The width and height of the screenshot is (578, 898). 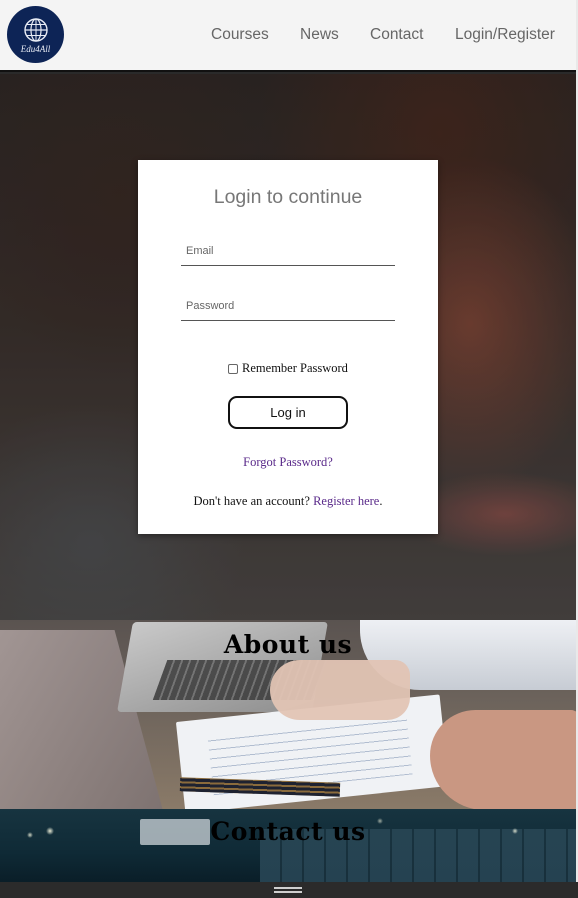 What do you see at coordinates (319, 35) in the screenshot?
I see `nav-item-news: News` at bounding box center [319, 35].